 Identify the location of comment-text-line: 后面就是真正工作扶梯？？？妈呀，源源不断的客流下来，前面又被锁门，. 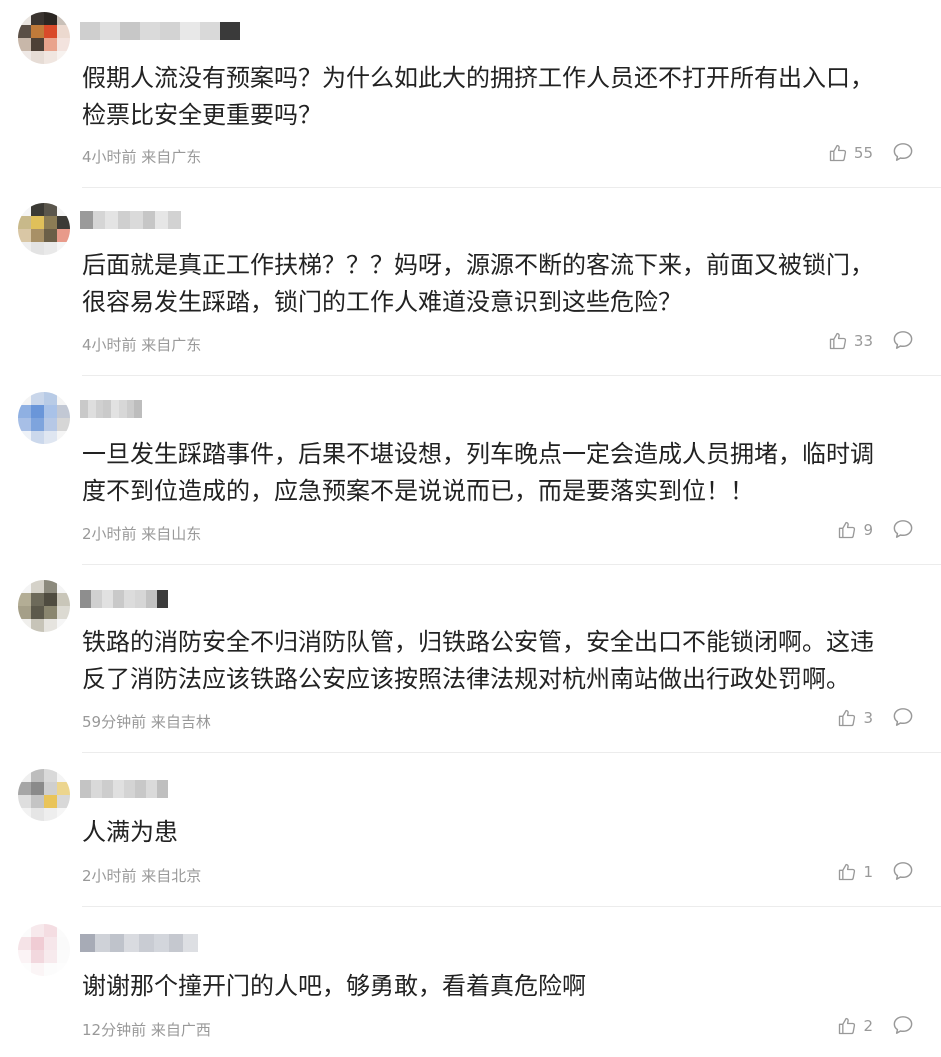
(478, 265).